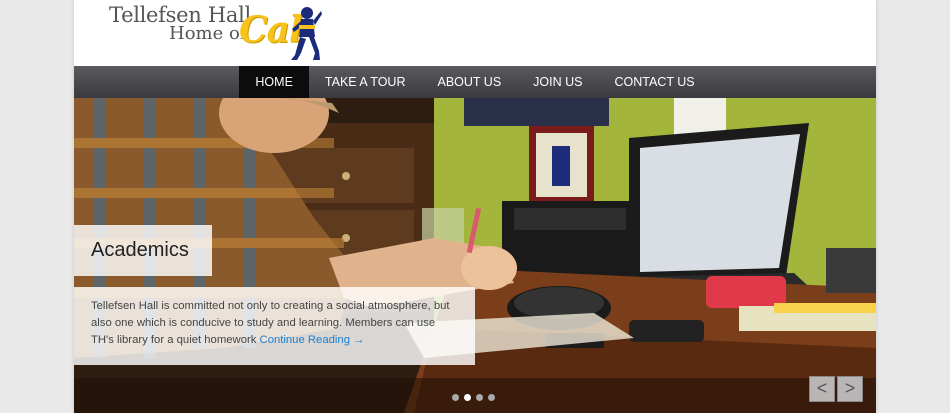  What do you see at coordinates (208, 33) in the screenshot?
I see `logo-subtitle: Home of` at bounding box center [208, 33].